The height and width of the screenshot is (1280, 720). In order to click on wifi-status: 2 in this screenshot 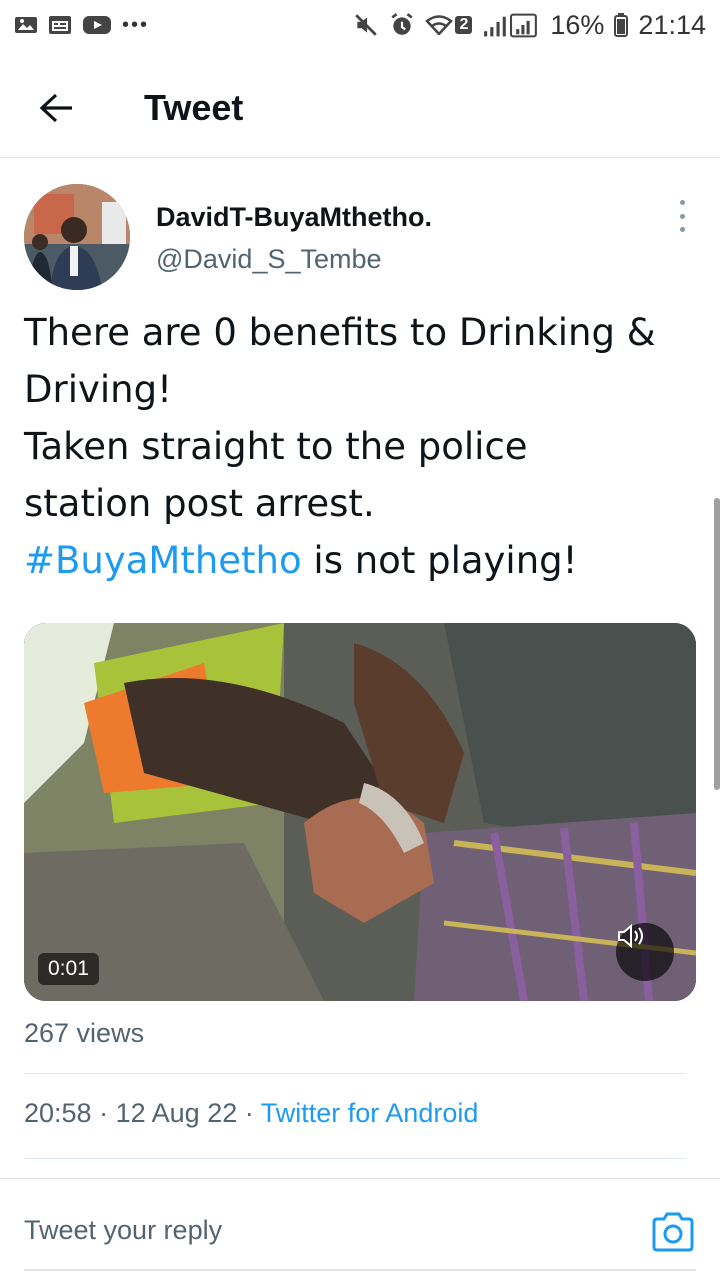, I will do `click(449, 25)`.